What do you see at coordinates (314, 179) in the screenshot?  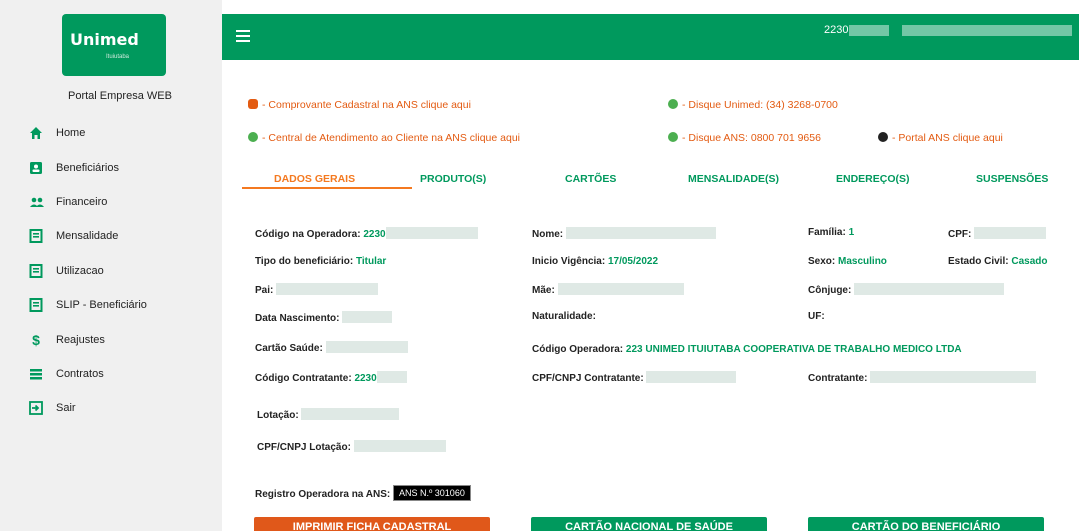 I see `tab-dados-gerais: DADOS GERAIS` at bounding box center [314, 179].